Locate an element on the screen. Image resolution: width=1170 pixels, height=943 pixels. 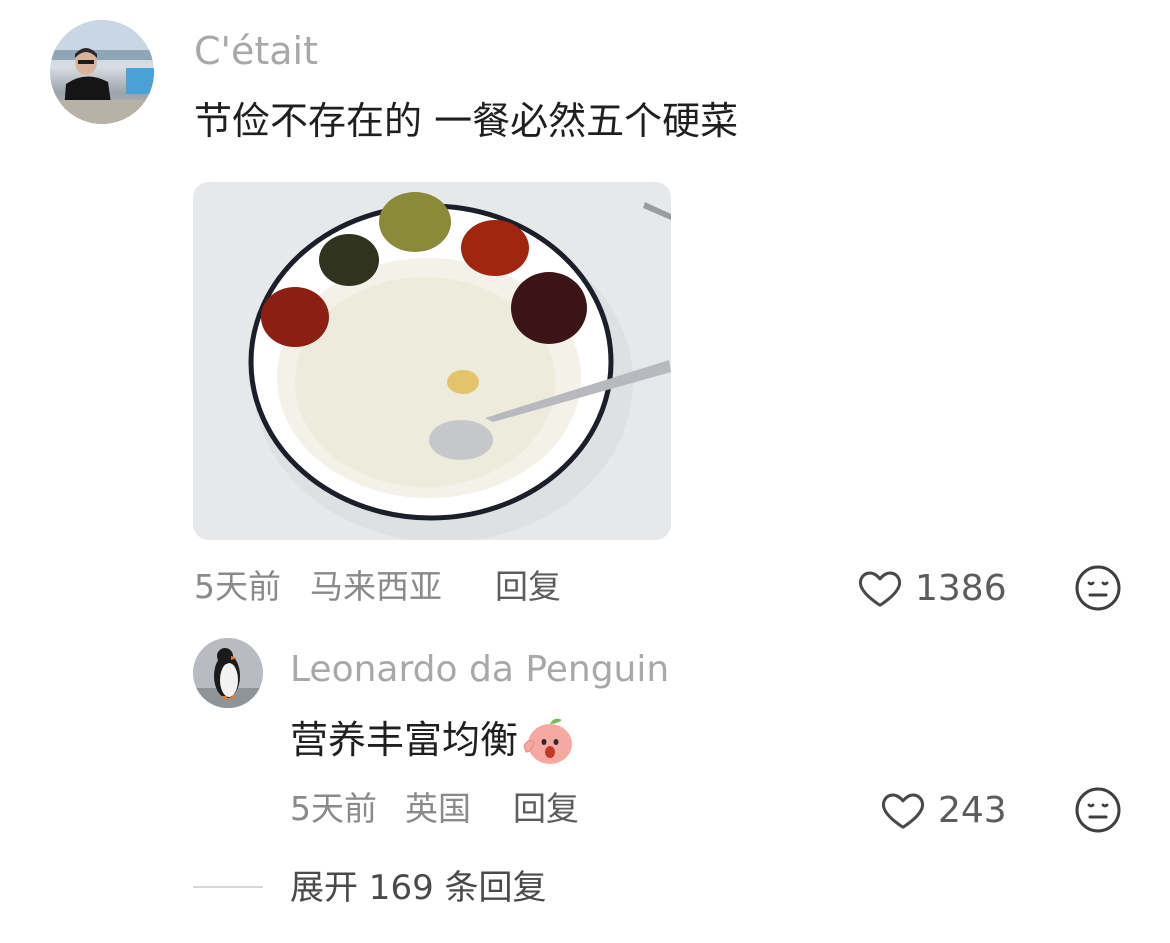
reply-like-count: 243 is located at coordinates (972, 810).